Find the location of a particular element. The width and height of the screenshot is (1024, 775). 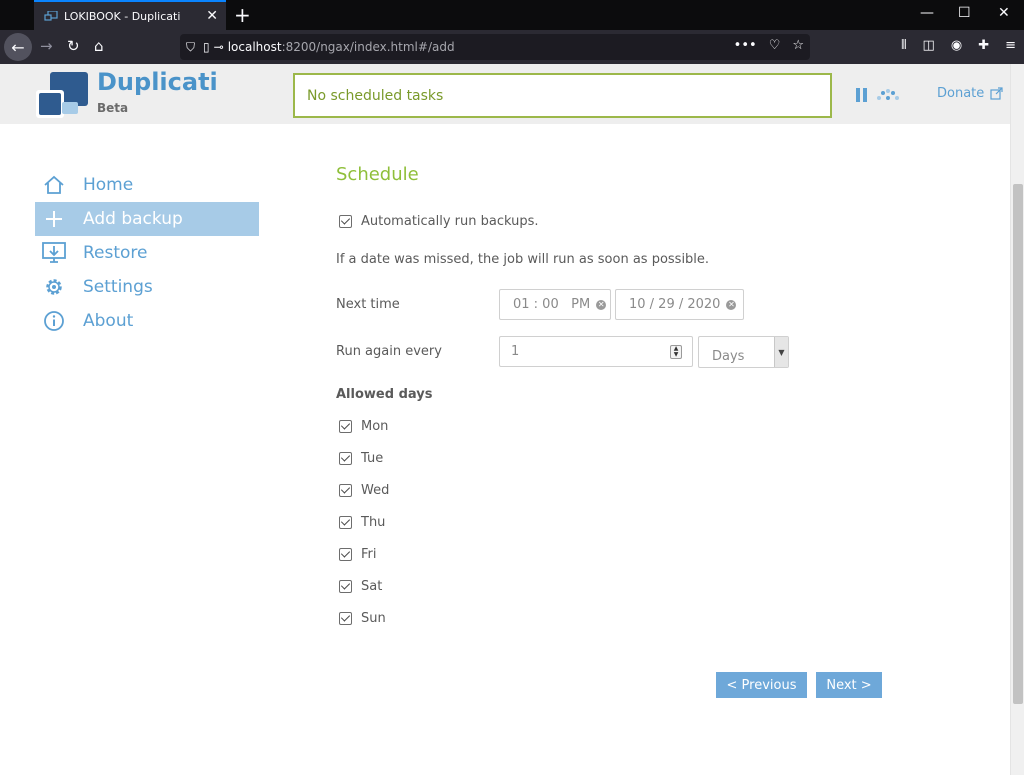

brand-name: Duplicati is located at coordinates (157, 82).